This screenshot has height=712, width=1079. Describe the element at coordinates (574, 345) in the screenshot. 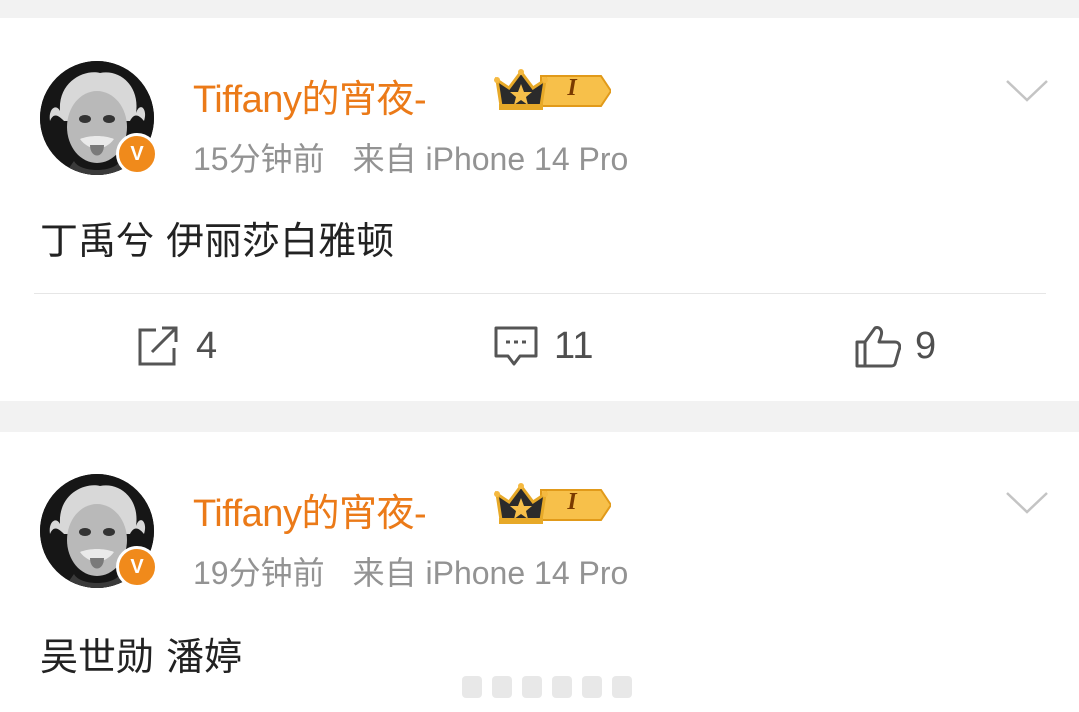

I see `comment-count: 11` at that location.